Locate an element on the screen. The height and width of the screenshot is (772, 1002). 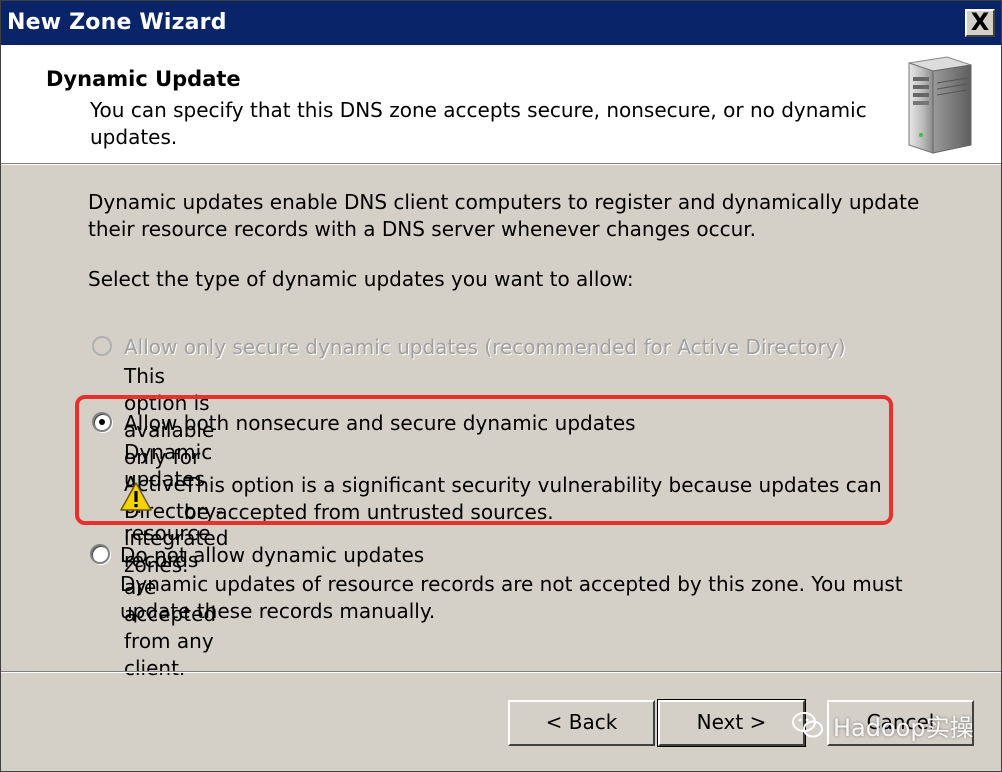
page-title: Dynamic Update is located at coordinates (143, 79).